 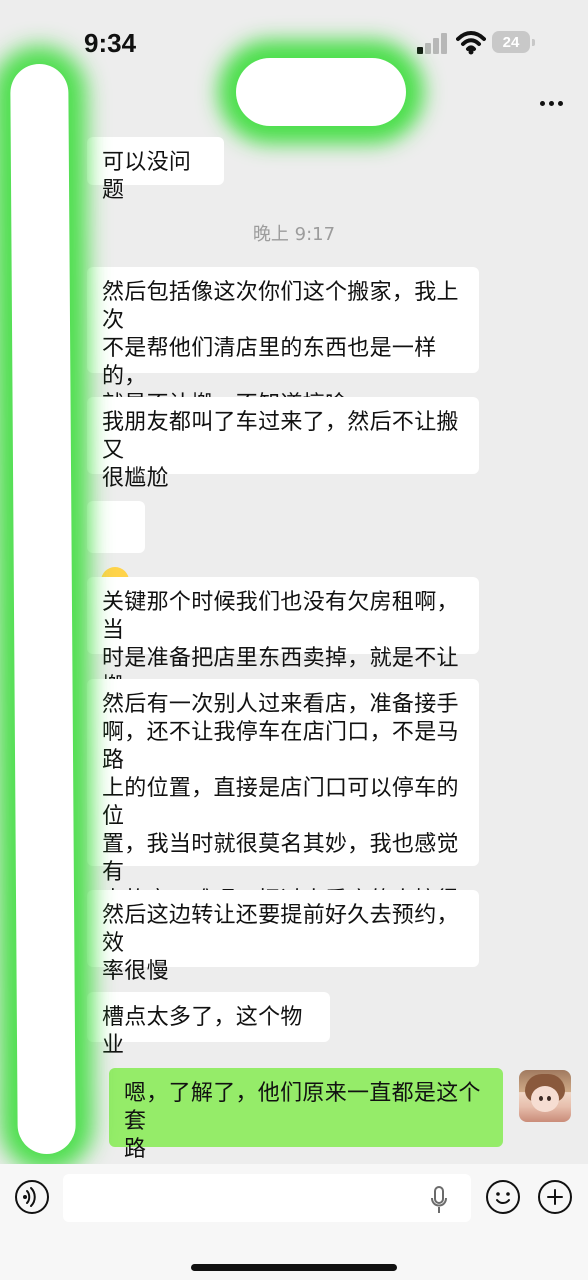 I want to click on more-button, so click(x=551, y=103).